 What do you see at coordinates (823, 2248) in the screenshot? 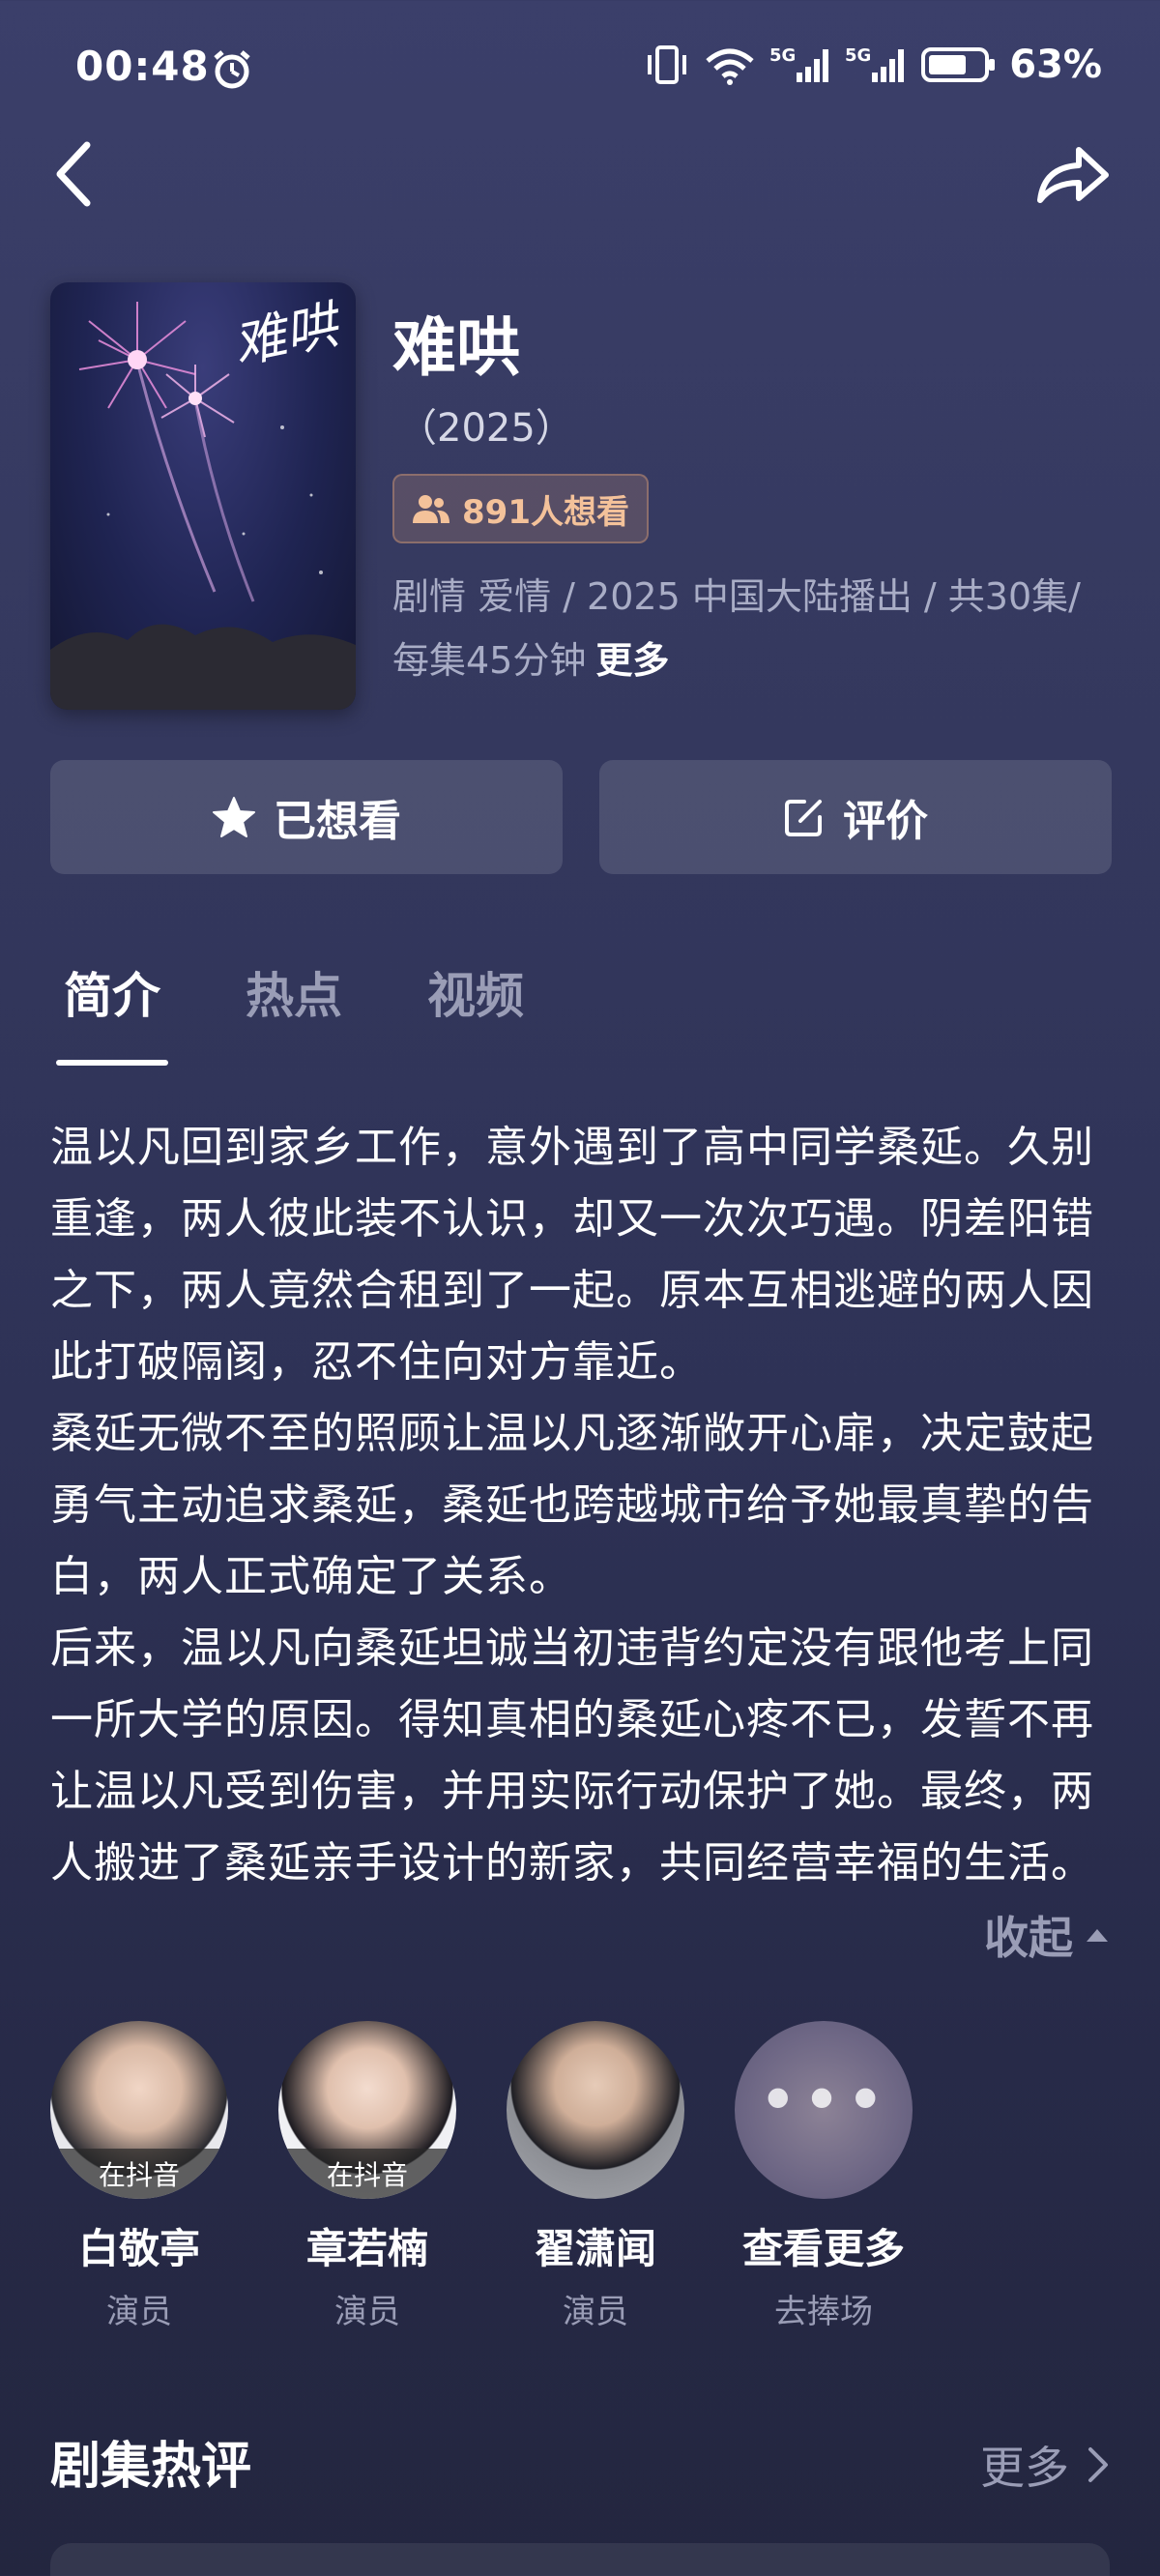
I see `cast-name: 查看更多` at bounding box center [823, 2248].